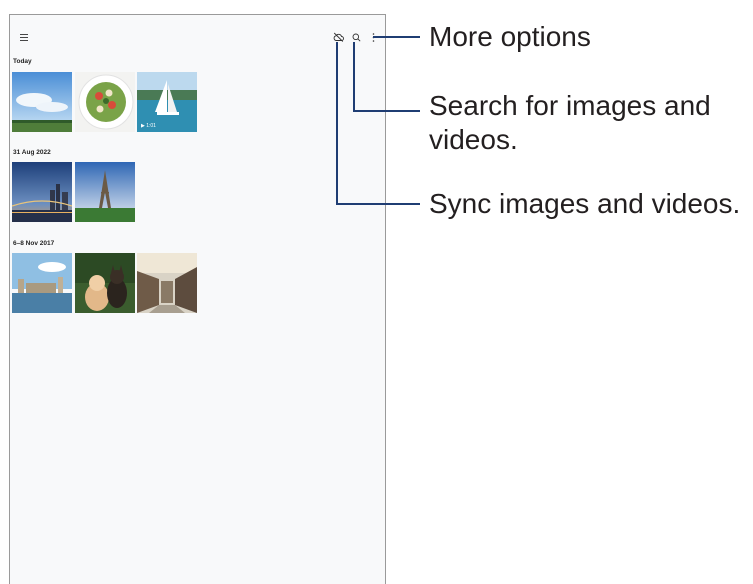  I want to click on city-bridge-dusk-image, so click(42, 192).